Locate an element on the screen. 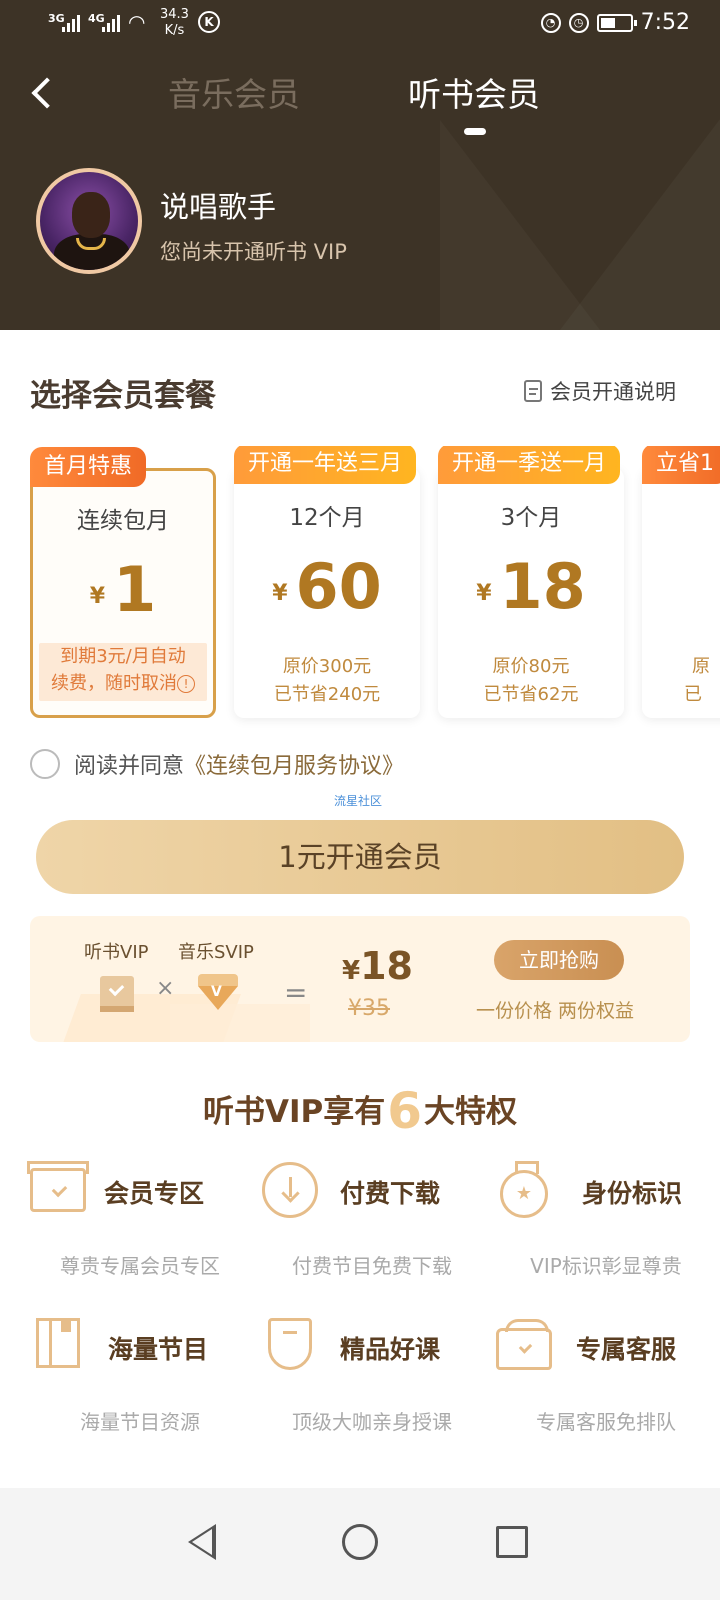  privilege-name: 付费下载 is located at coordinates (390, 1193).